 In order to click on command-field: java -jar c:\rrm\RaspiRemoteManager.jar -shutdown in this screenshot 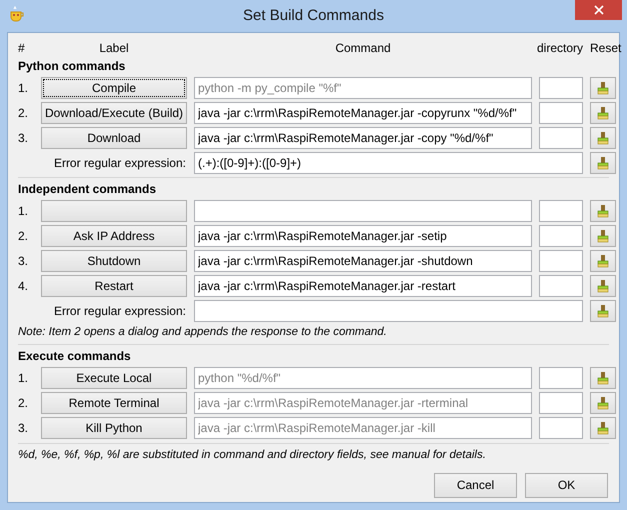, I will do `click(363, 261)`.